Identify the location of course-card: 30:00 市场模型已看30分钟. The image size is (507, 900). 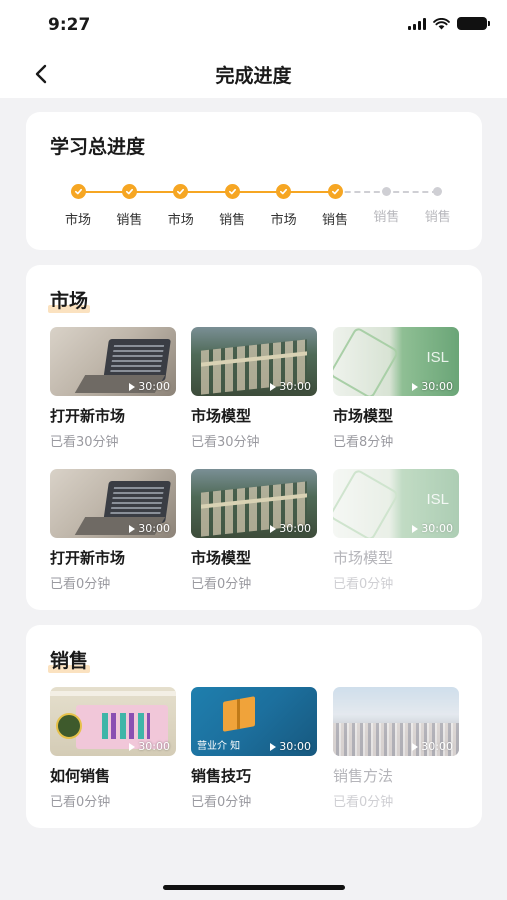
(254, 388).